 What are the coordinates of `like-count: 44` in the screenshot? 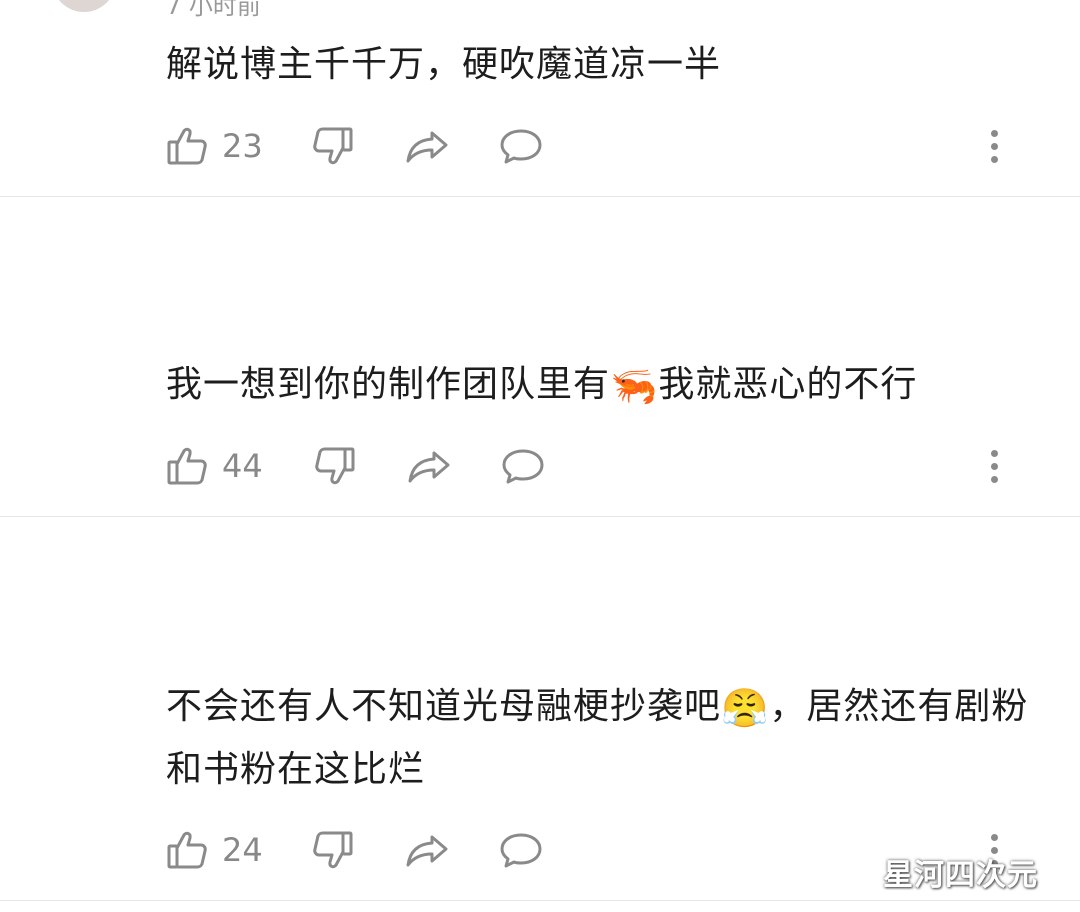 It's located at (242, 466).